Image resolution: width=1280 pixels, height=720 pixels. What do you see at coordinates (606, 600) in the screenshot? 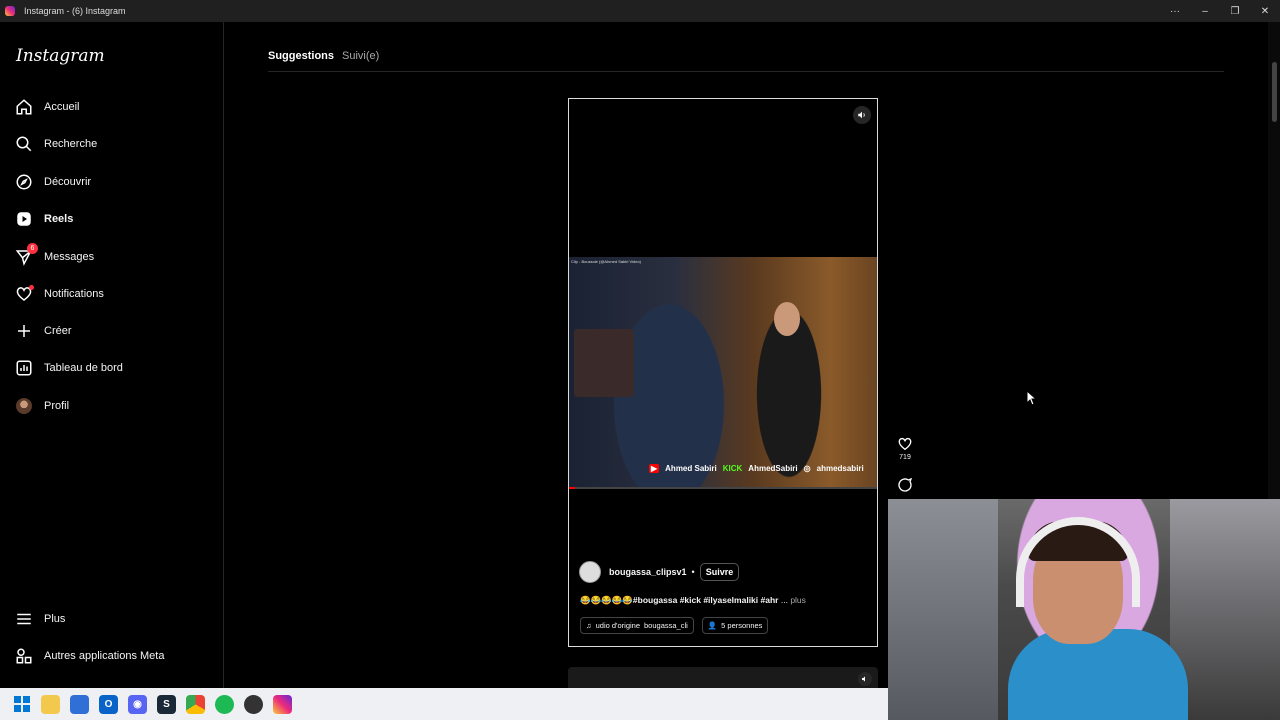
I see `caption-emojis: 😂😂😂😂😂` at bounding box center [606, 600].